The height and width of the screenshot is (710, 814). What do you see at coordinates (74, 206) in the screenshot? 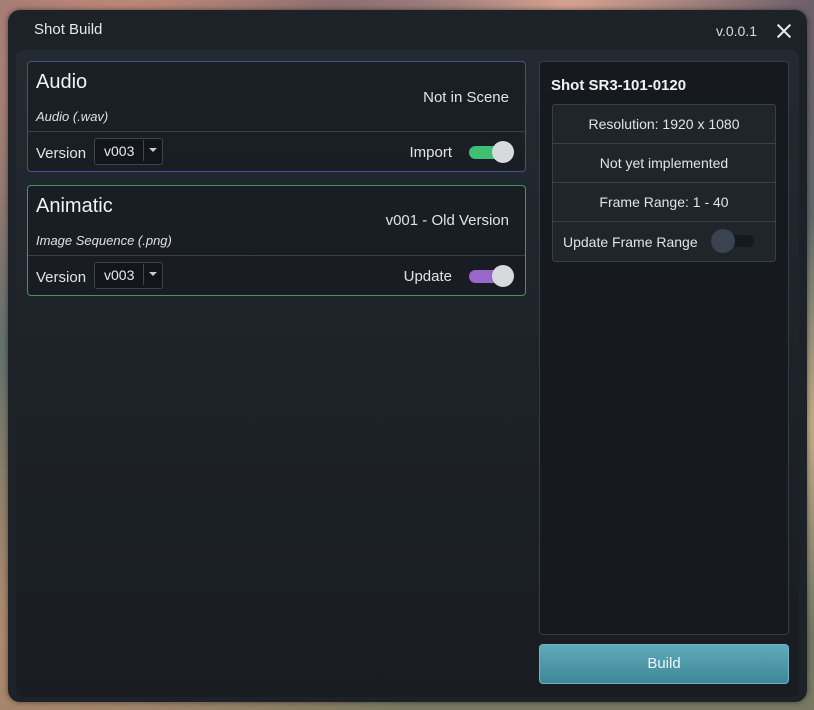
I see `asset-title: Animatic` at bounding box center [74, 206].